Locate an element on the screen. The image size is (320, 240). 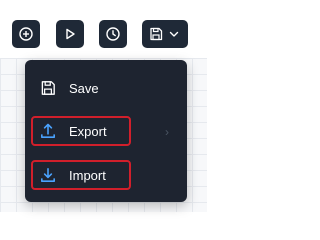
menu-item-import: Import is located at coordinates (81, 175).